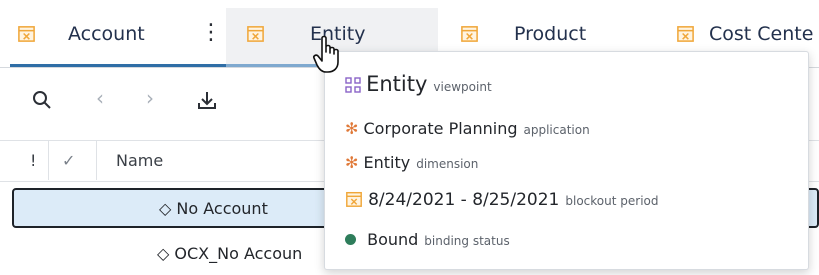 The image size is (819, 275). Describe the element at coordinates (222, 208) in the screenshot. I see `row-name-text: No Account` at that location.